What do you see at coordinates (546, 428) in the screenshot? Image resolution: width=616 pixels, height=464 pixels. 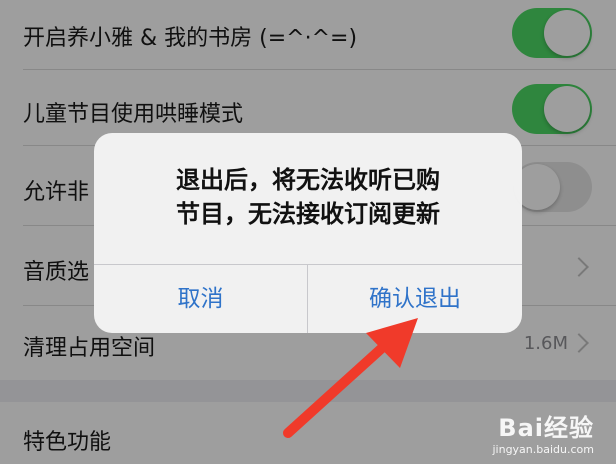 I see `watermark-logo: Bai经验` at bounding box center [546, 428].